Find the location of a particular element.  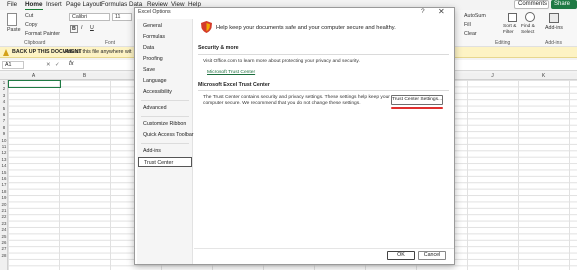

column-label: K is located at coordinates (543, 76).